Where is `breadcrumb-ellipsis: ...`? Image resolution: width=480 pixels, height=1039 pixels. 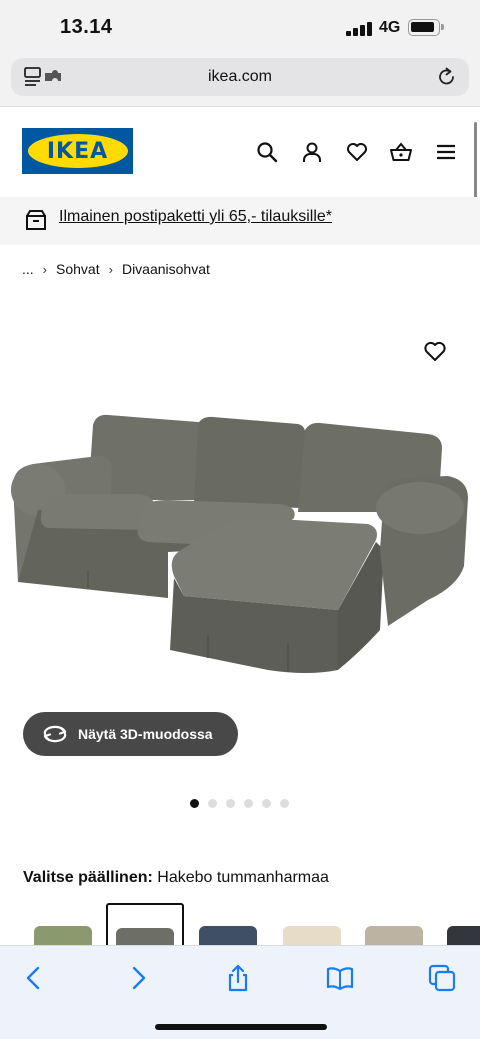
breadcrumb-ellipsis: ... is located at coordinates (28, 269).